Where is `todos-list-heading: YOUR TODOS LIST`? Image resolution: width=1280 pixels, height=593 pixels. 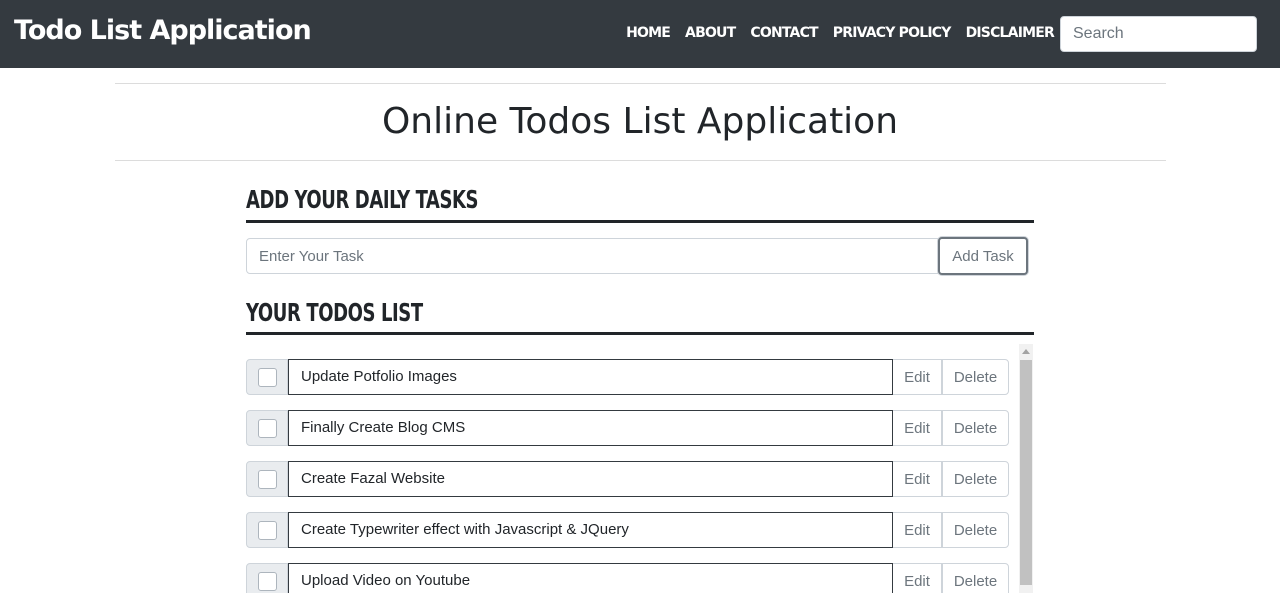
todos-list-heading: YOUR TODOS LIST is located at coordinates (334, 312).